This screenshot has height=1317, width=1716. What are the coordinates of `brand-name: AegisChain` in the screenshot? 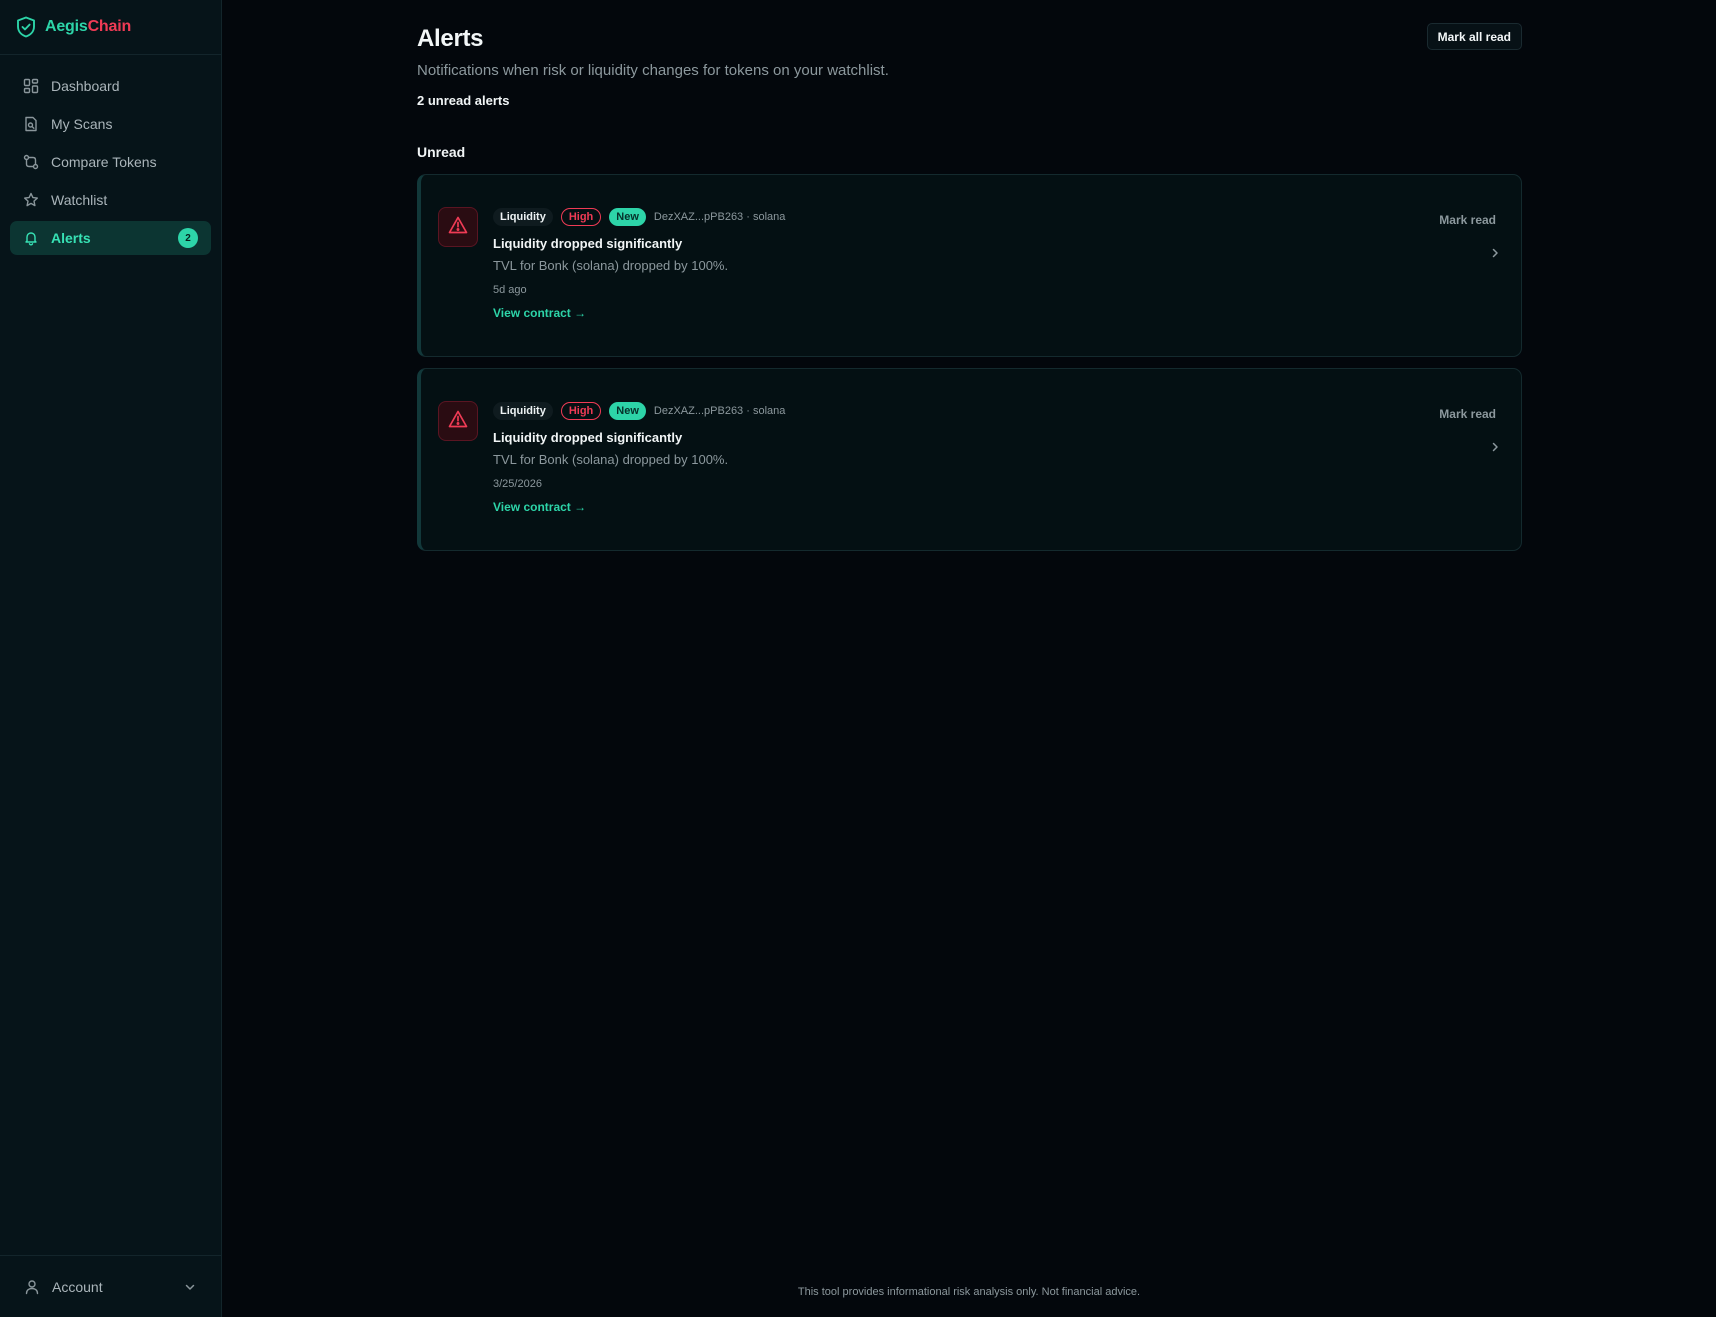 It's located at (88, 27).